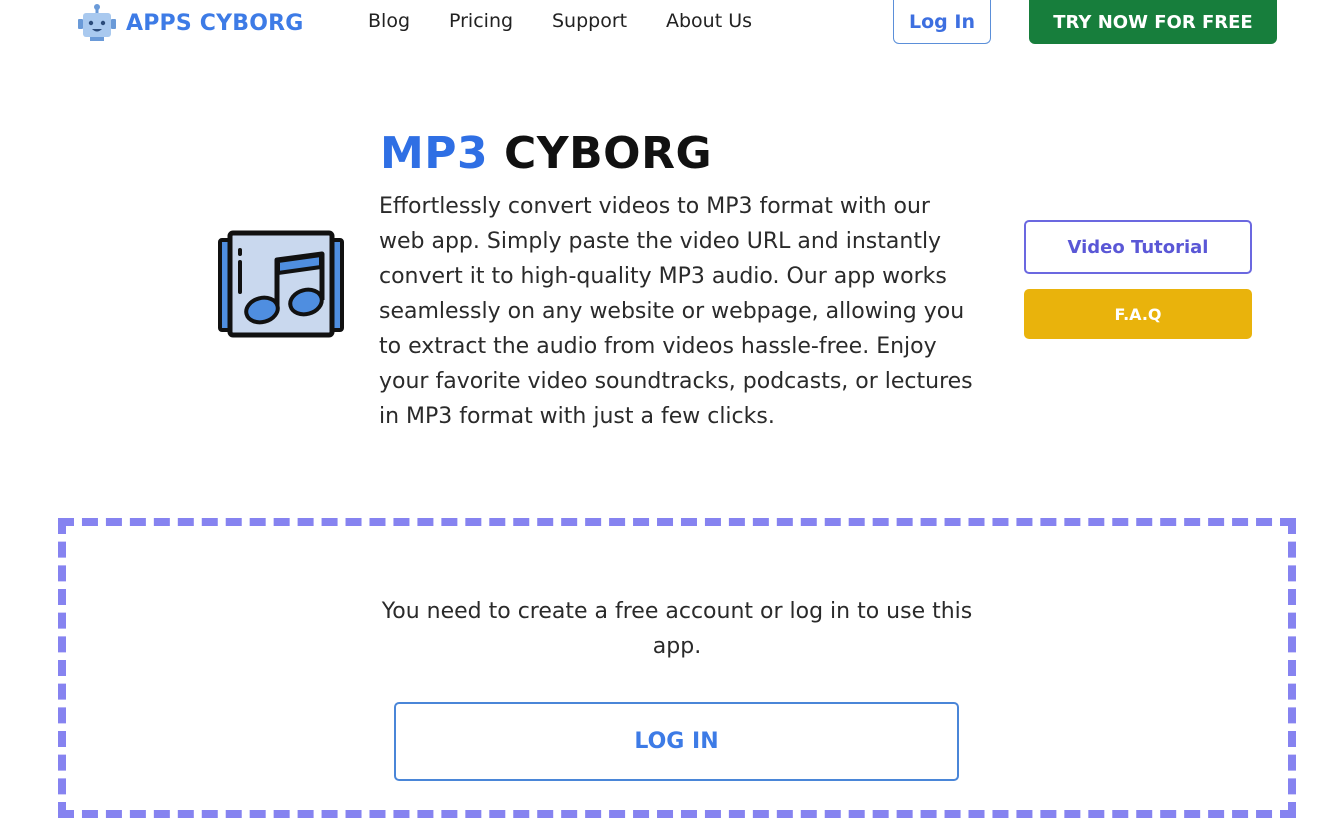  I want to click on title-mp3: MP3, so click(434, 153).